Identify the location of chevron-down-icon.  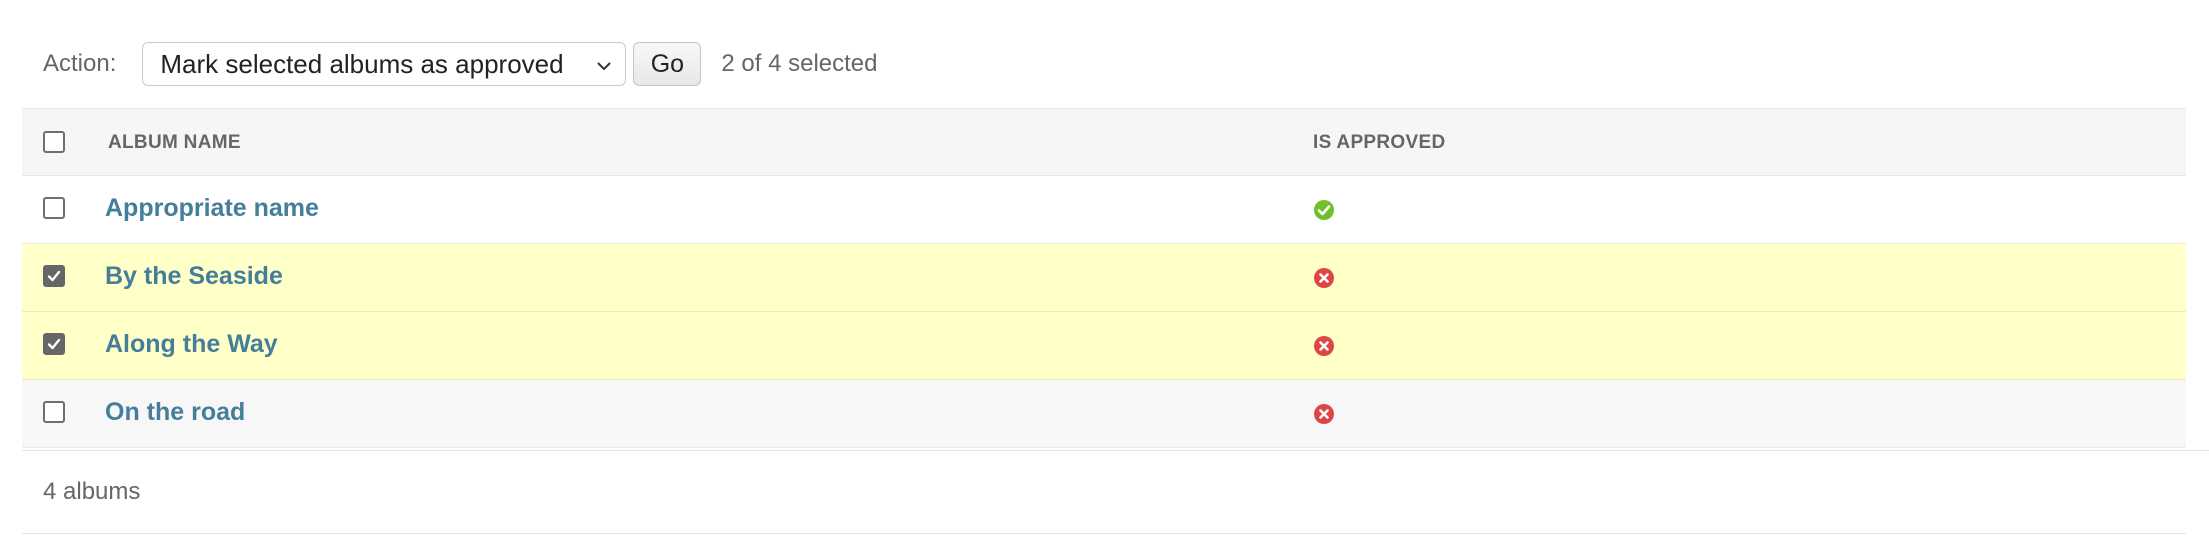
(604, 64).